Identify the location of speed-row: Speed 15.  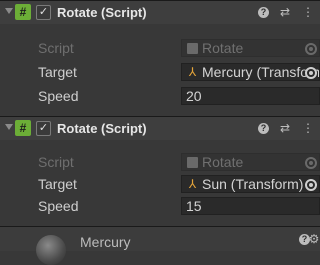
(160, 206).